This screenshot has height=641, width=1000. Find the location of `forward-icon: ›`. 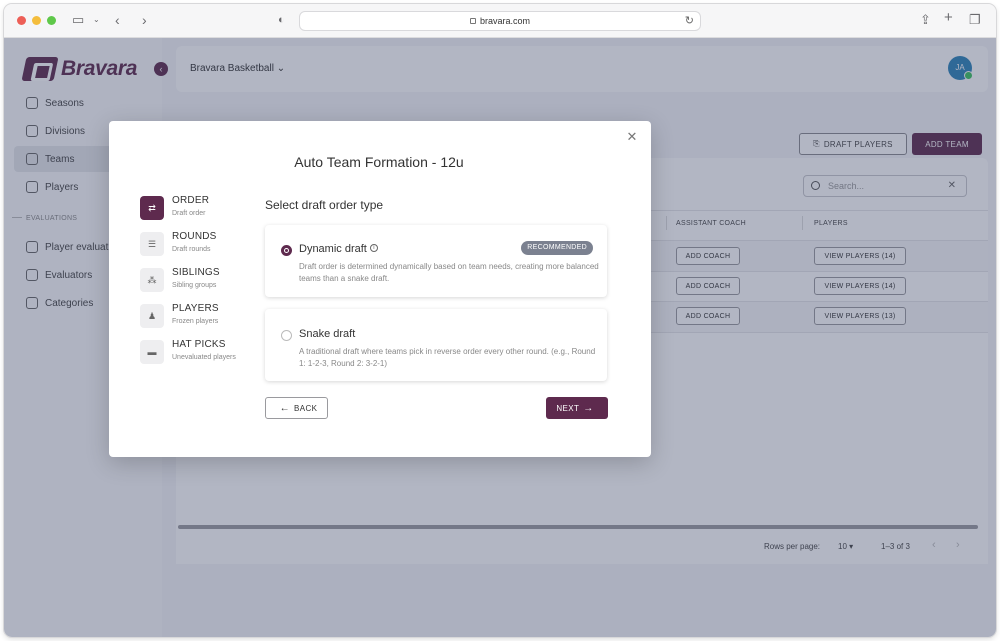

forward-icon: › is located at coordinates (144, 20).